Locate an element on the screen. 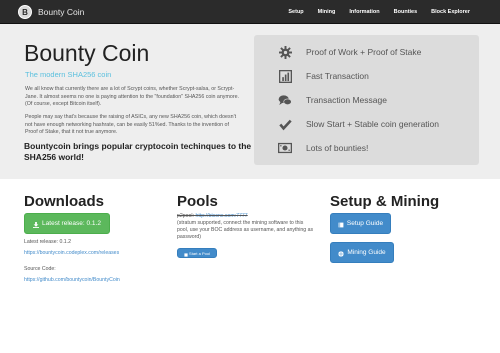  download-button-label: Latest release: 0.1.2 is located at coordinates (71, 223).